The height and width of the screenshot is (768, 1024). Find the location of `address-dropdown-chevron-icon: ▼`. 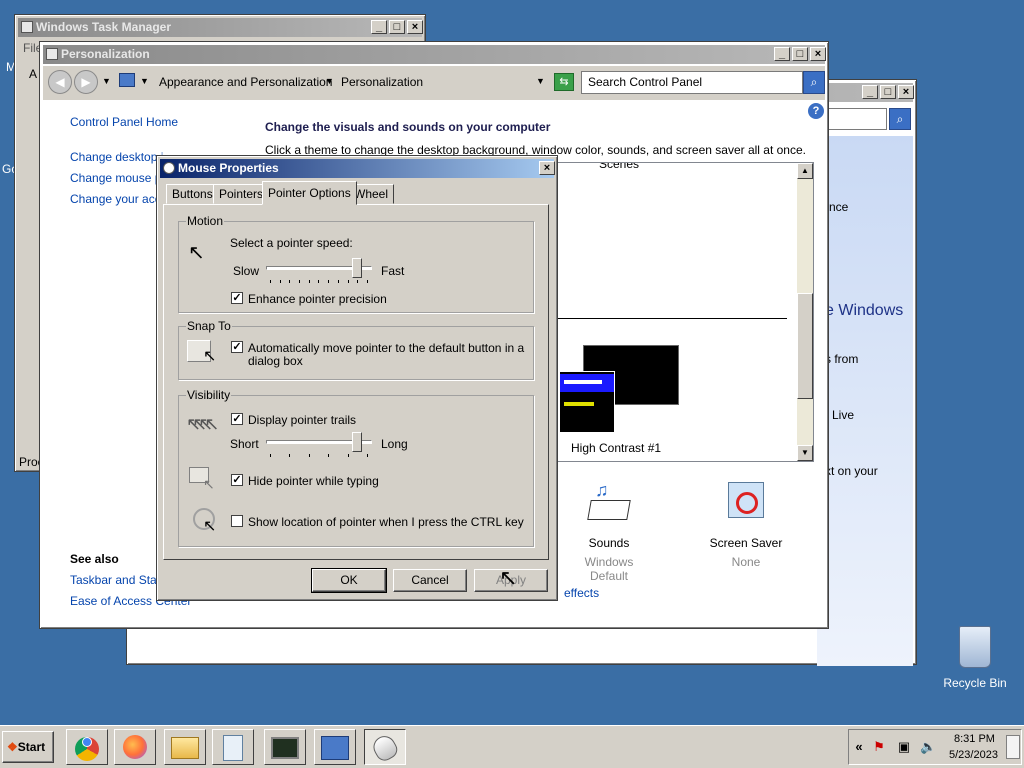

address-dropdown-chevron-icon: ▼ is located at coordinates (540, 81).